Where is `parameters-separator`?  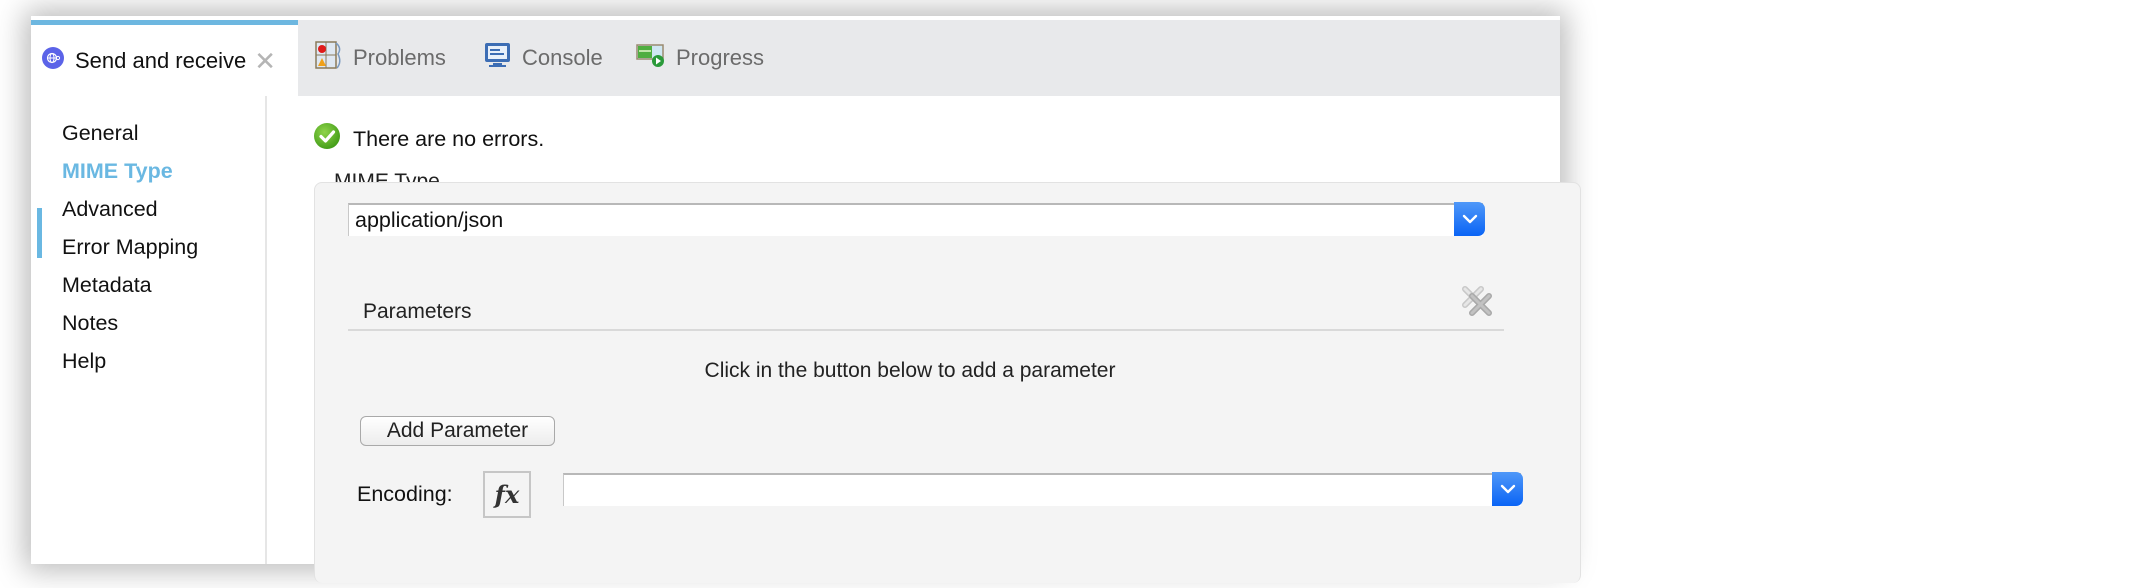 parameters-separator is located at coordinates (926, 330).